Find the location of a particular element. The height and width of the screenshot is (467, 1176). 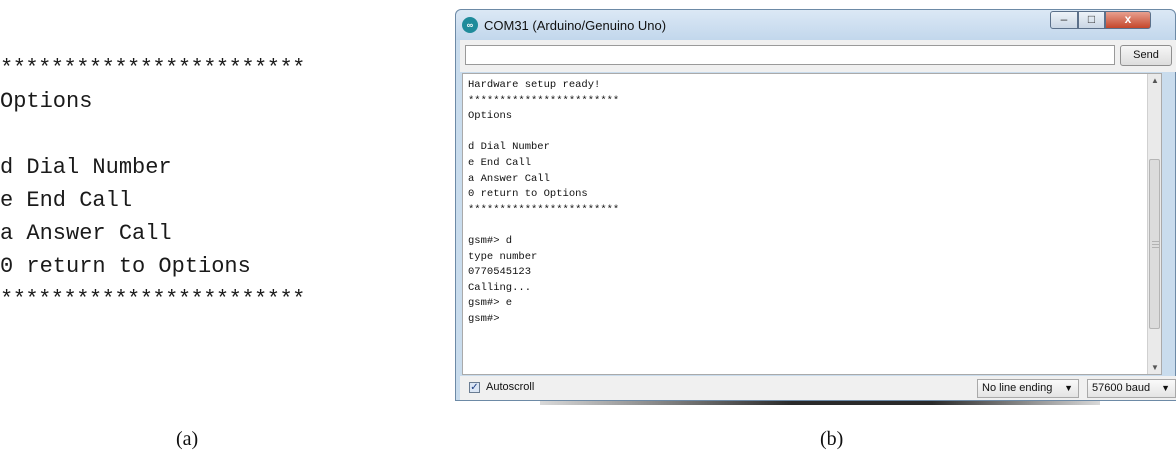

output-line: gsm#> e is located at coordinates (490, 303).